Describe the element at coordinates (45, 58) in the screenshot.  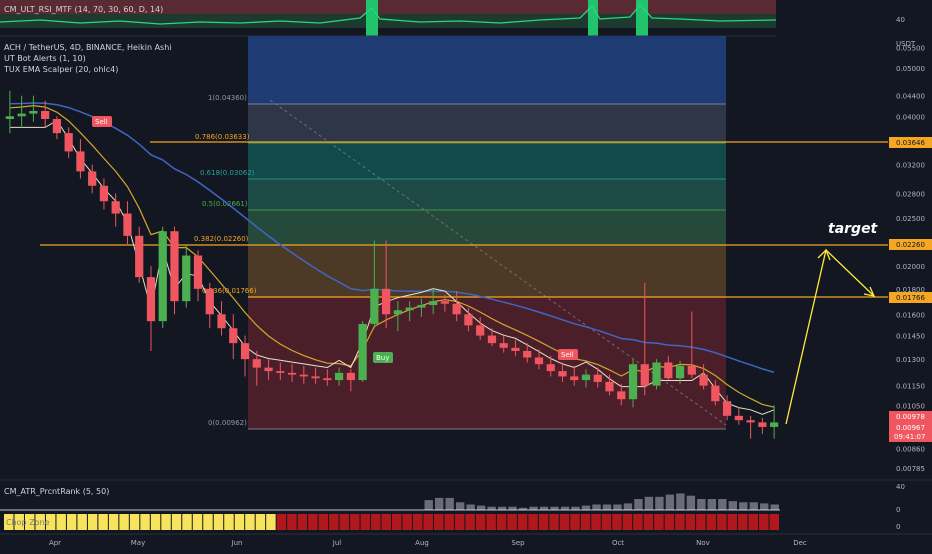
I see `ut-bot-legend: UT Bot Alerts (1, 10)` at that location.